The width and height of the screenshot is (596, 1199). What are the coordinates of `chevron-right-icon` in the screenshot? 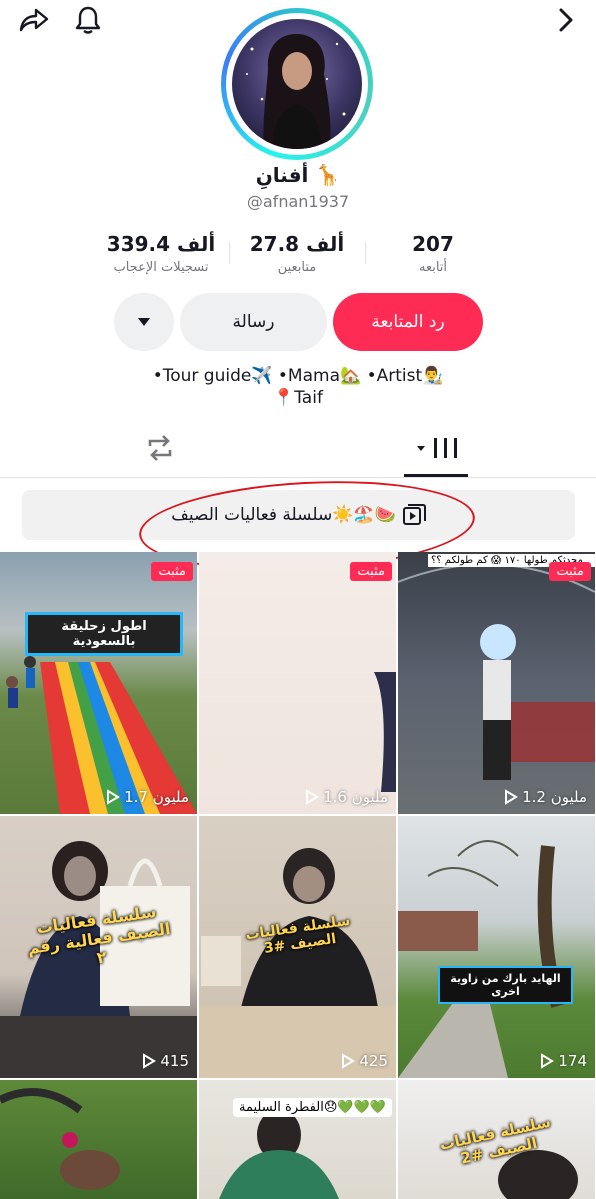 It's located at (566, 20).